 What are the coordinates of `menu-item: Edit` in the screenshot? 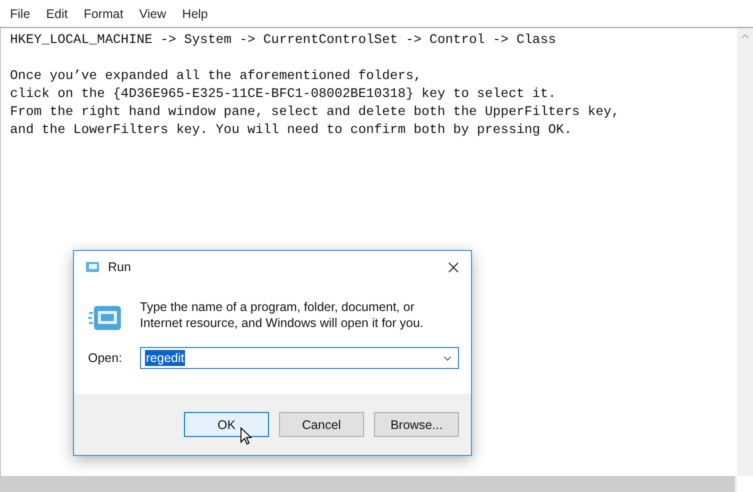 It's located at (57, 14).